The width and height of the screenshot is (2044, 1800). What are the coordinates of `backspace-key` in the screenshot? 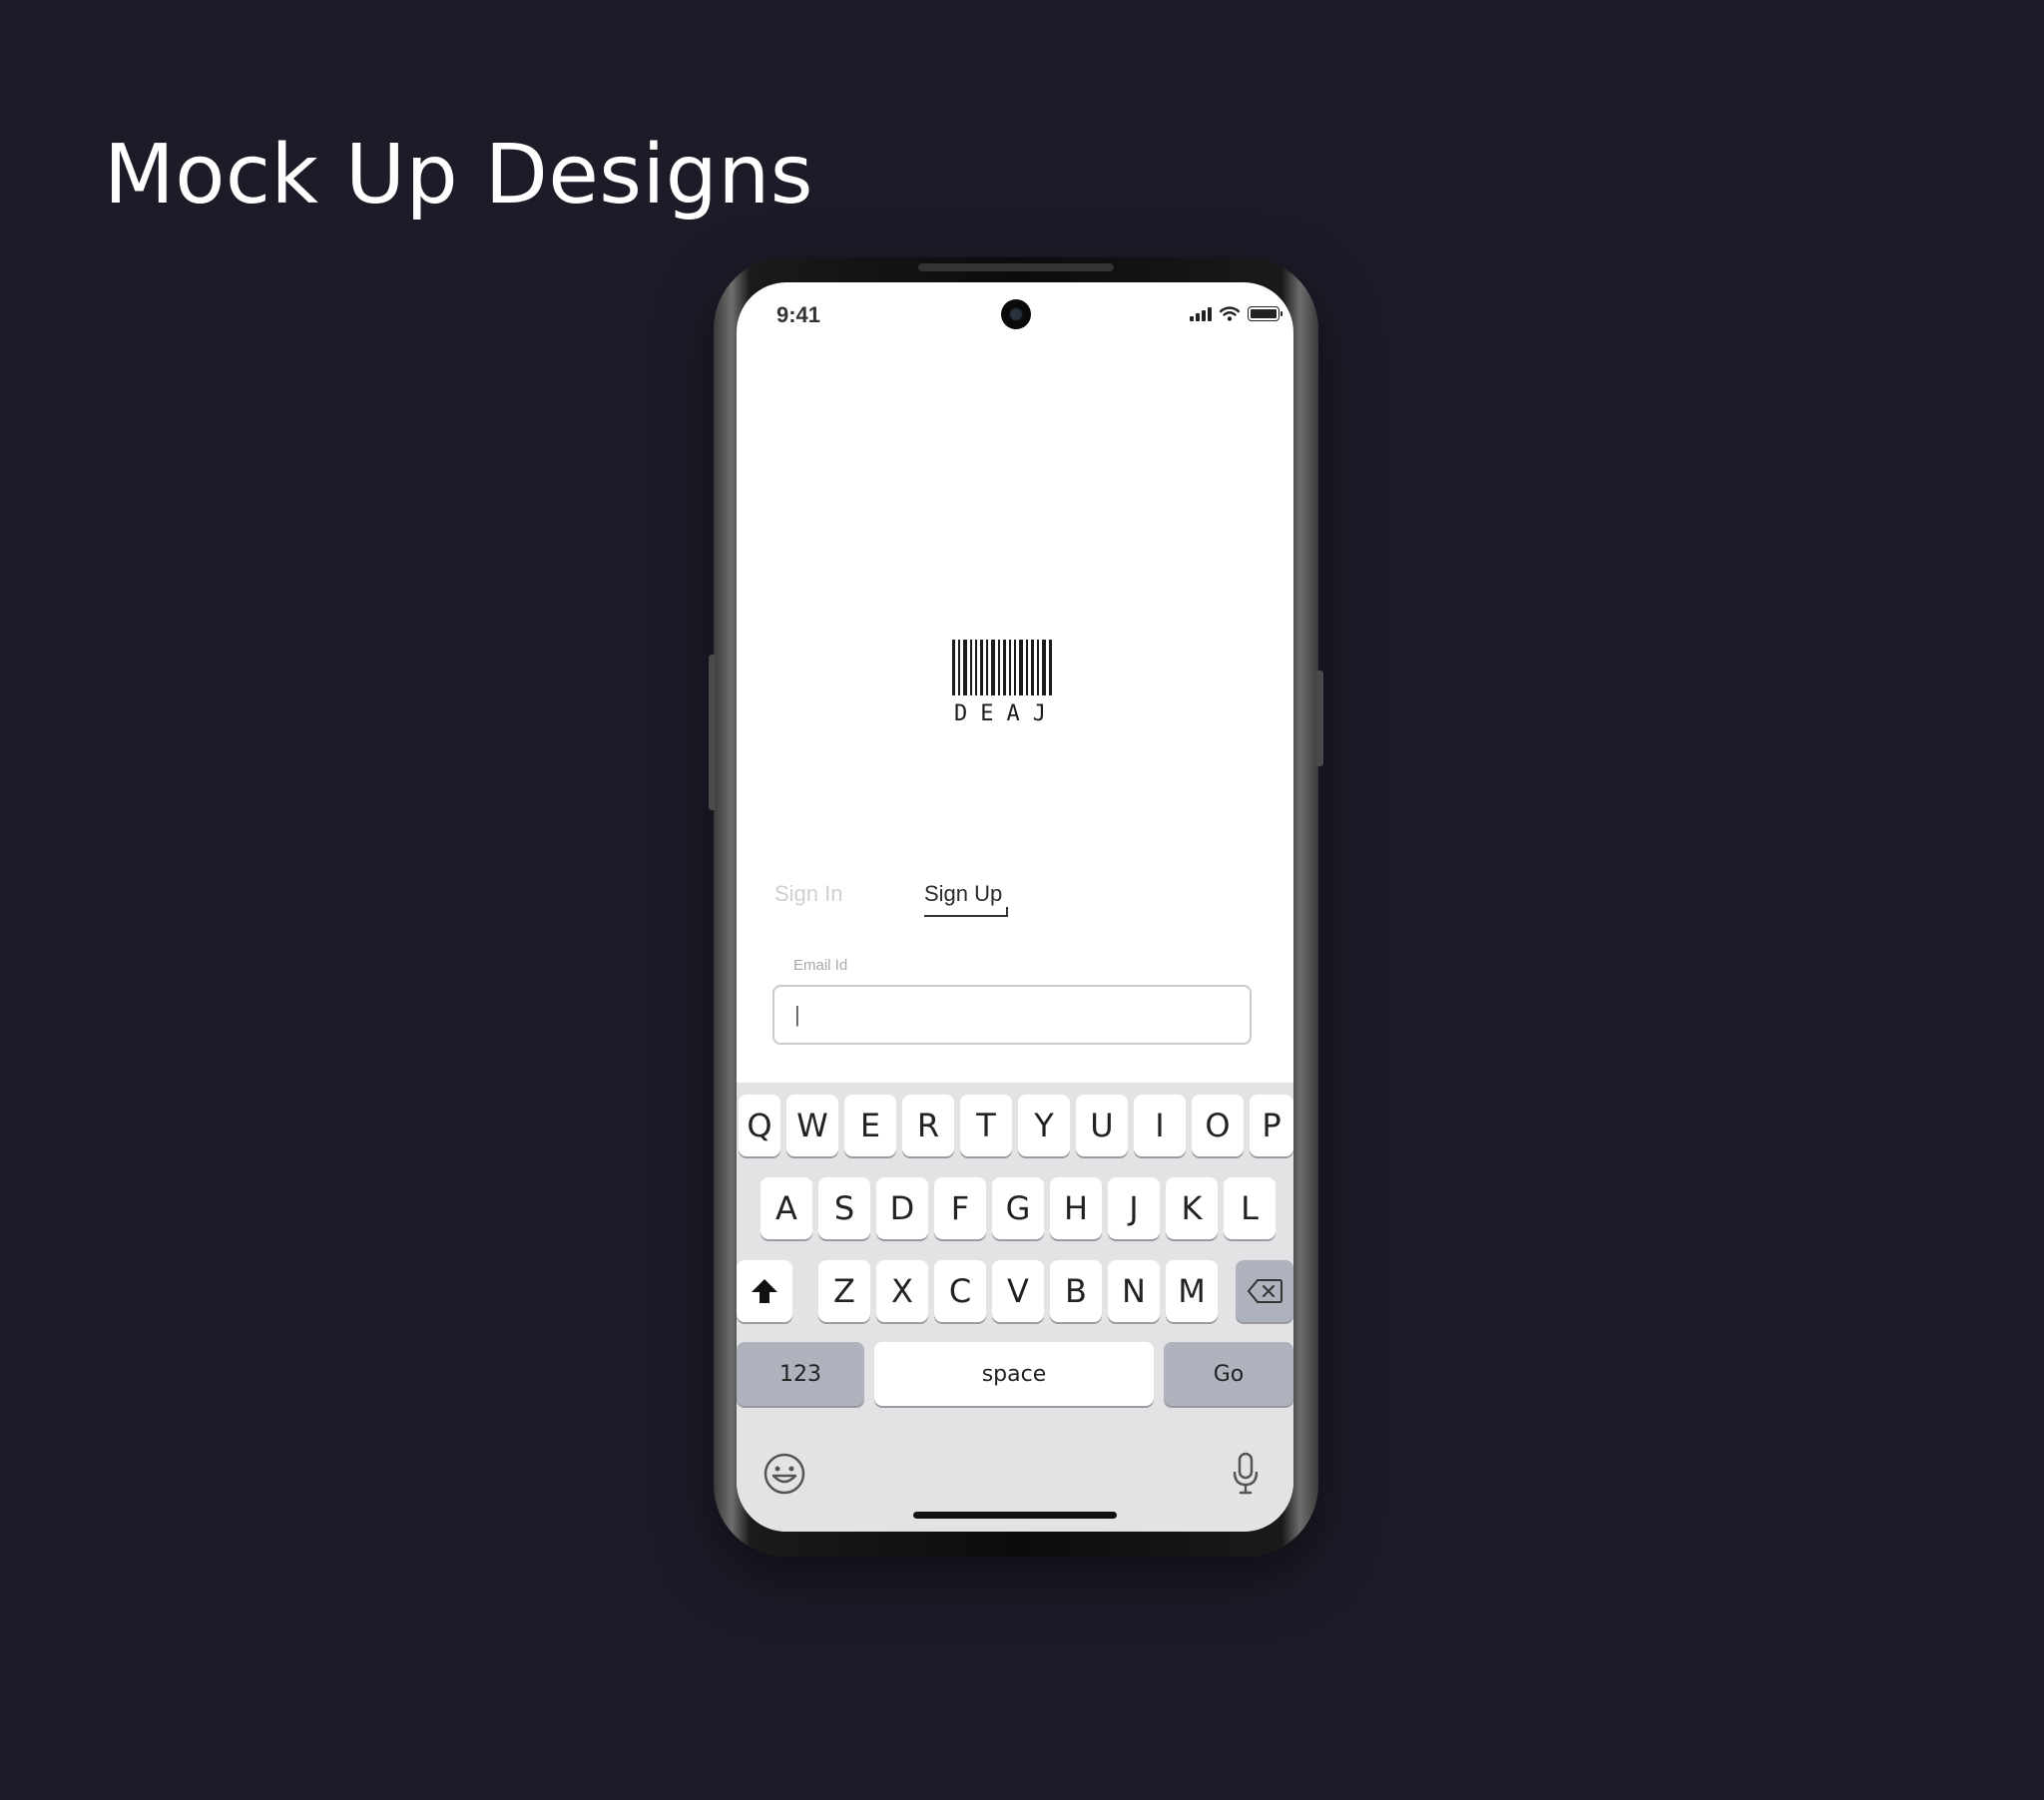 It's located at (1264, 1291).